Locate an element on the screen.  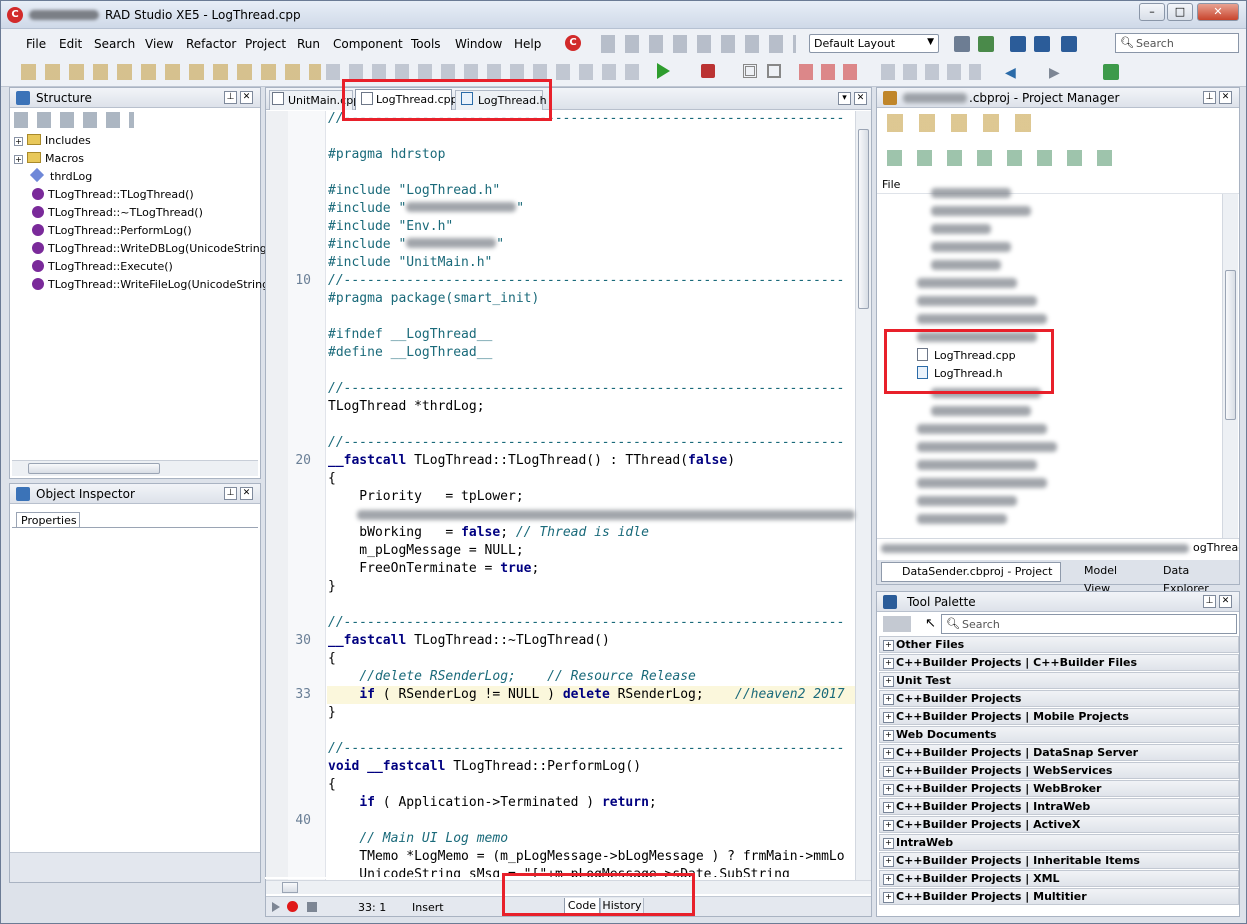
project-vscrollbar is located at coordinates (1230, 366).